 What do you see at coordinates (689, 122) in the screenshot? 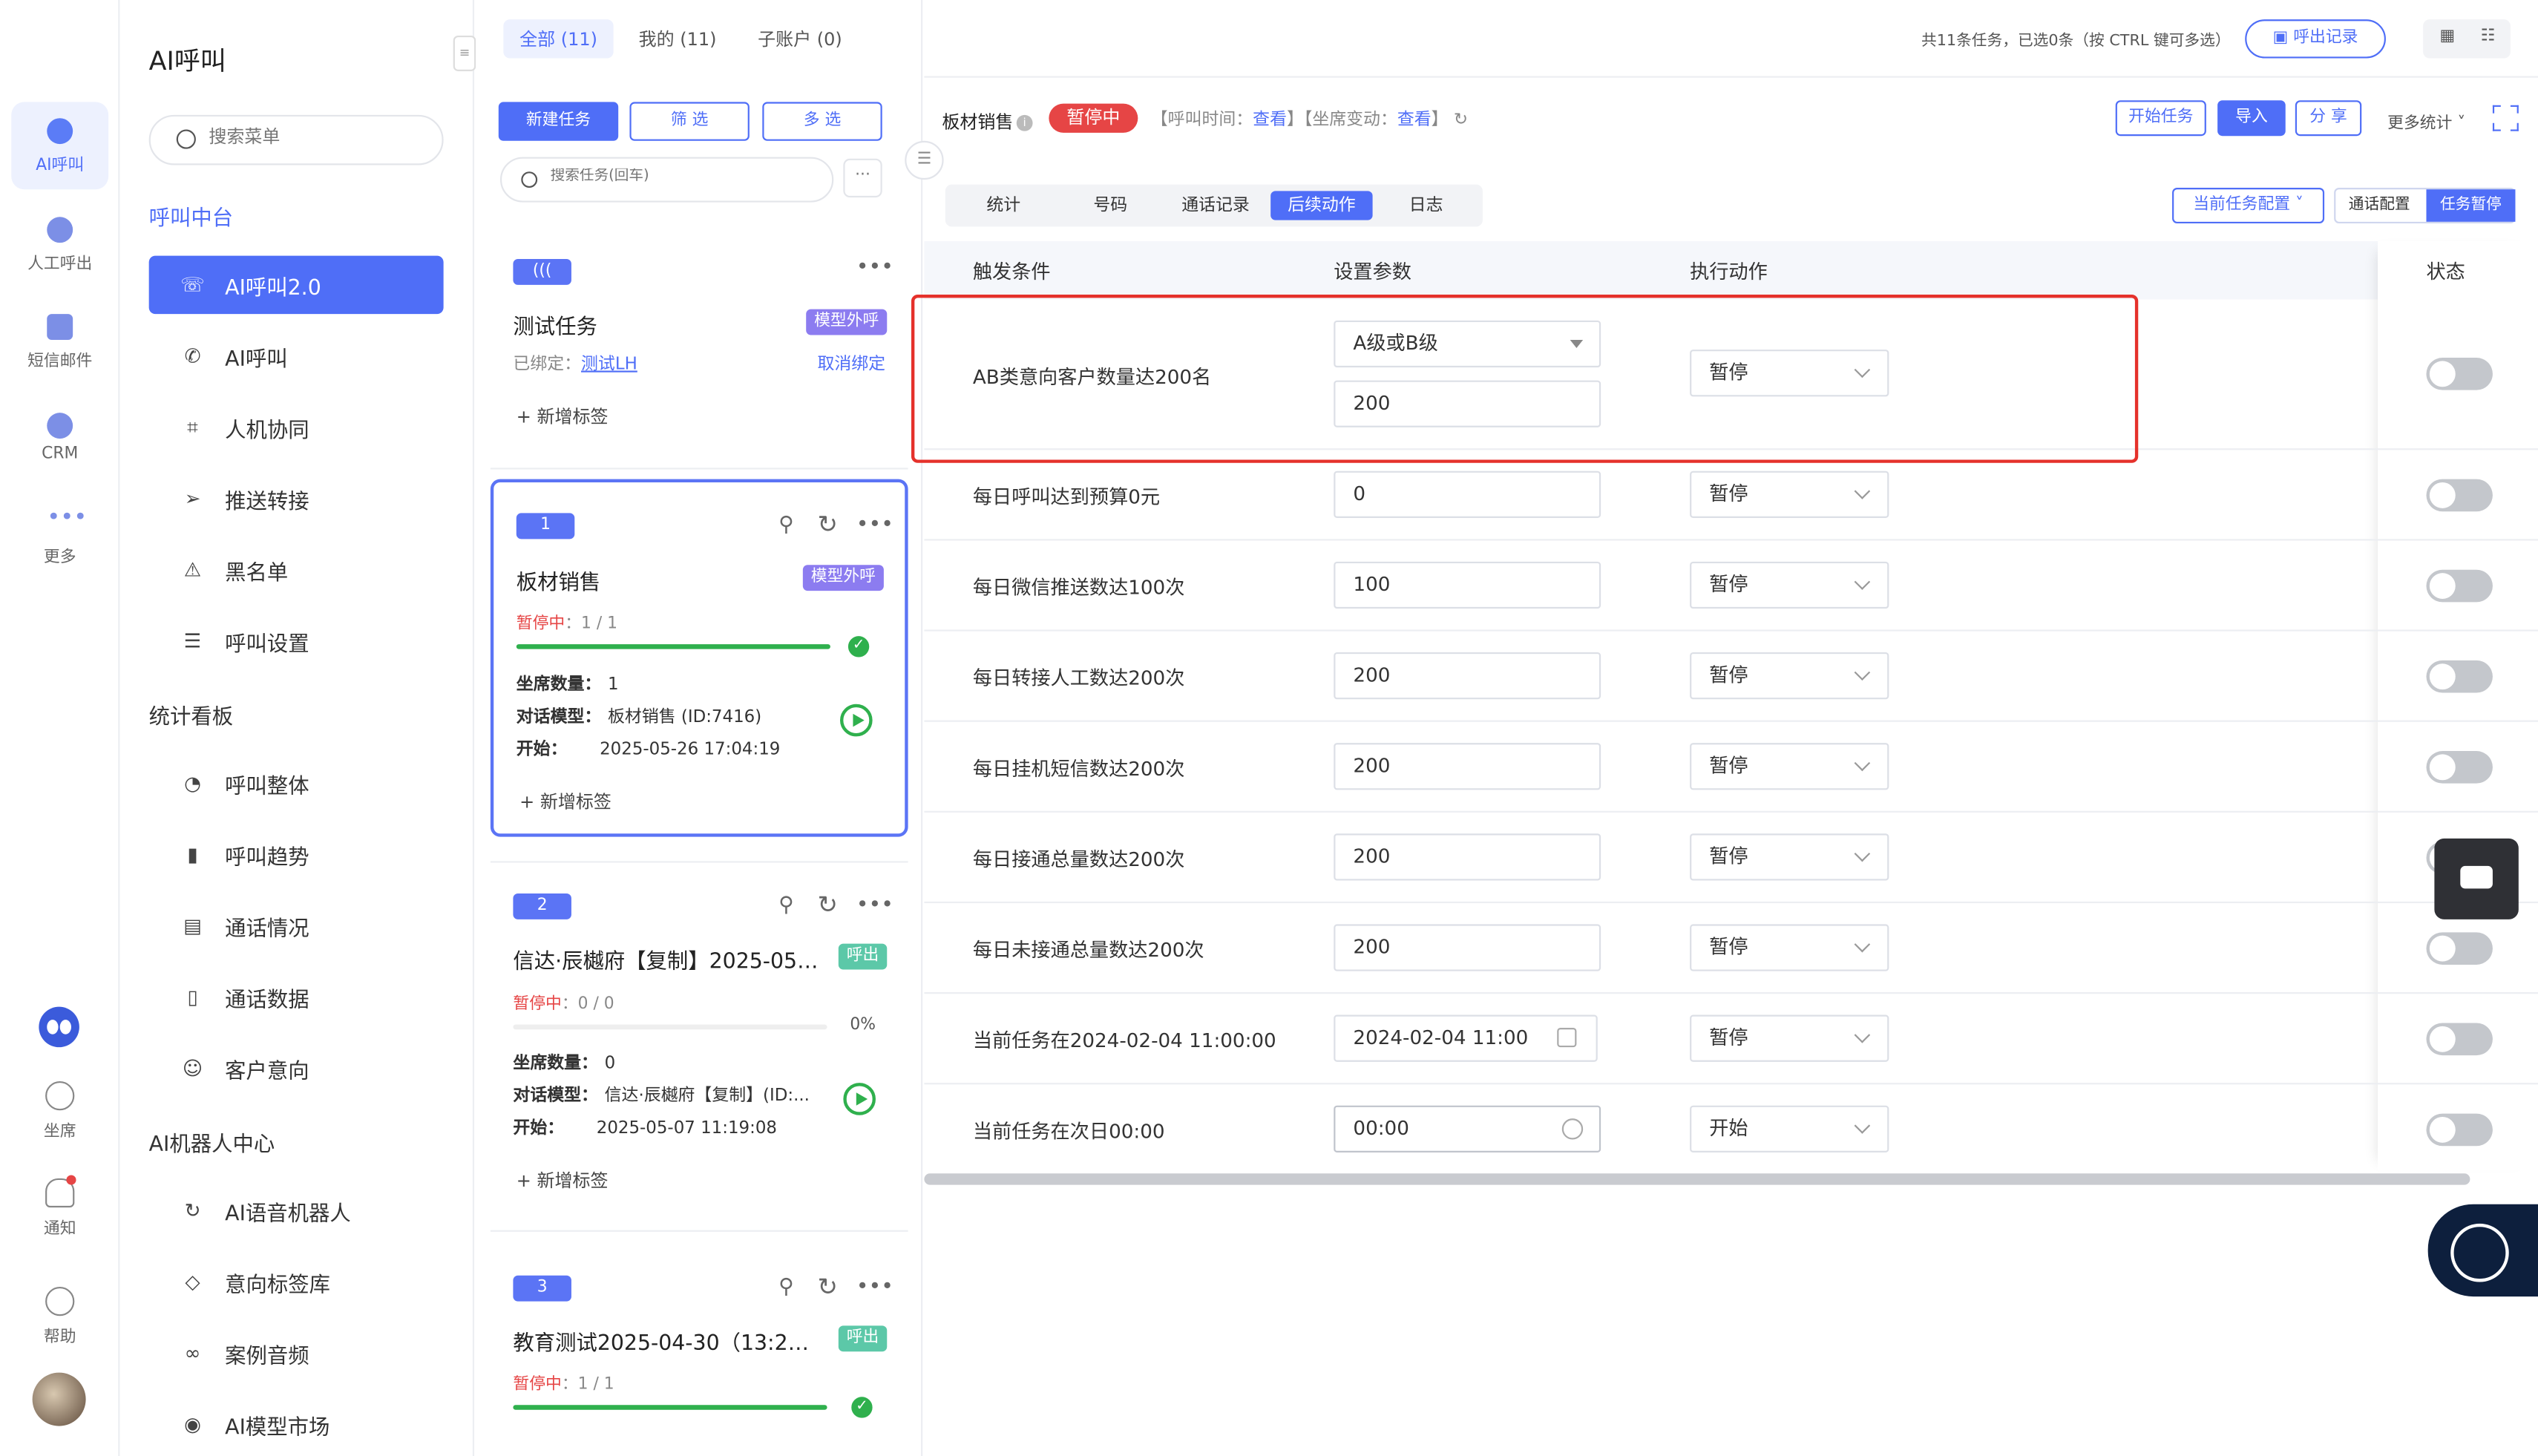
I see `filter-button: 筛 选` at bounding box center [689, 122].